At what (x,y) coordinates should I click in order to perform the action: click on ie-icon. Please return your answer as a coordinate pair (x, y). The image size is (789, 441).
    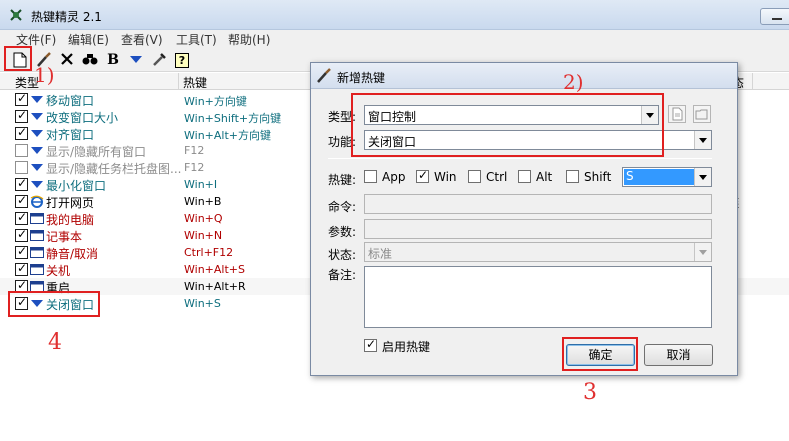
    Looking at the image, I should click on (37, 201).